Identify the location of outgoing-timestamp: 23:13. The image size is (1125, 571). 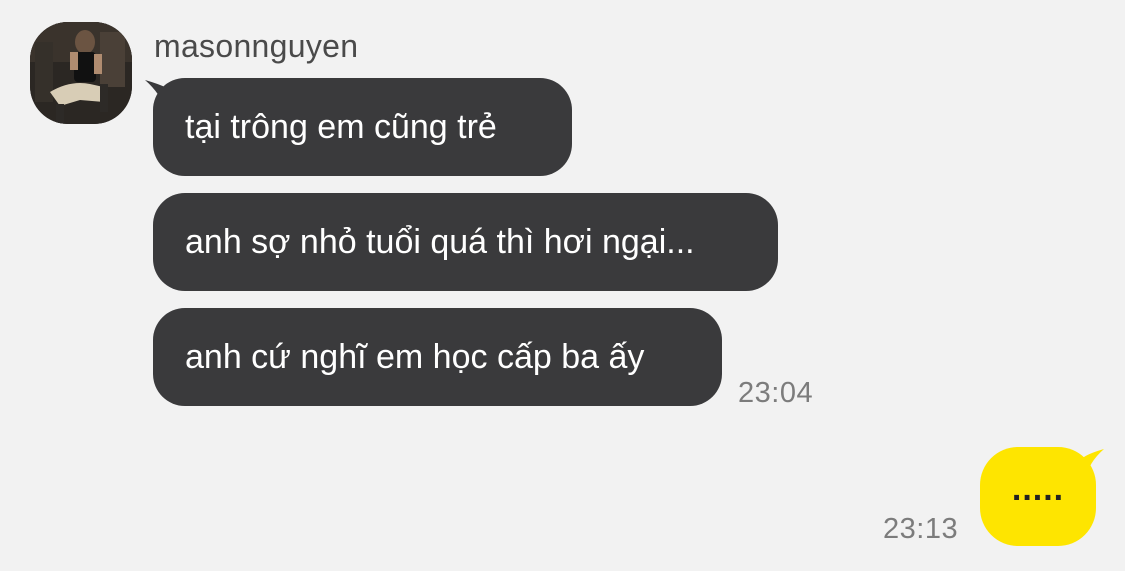
(921, 529).